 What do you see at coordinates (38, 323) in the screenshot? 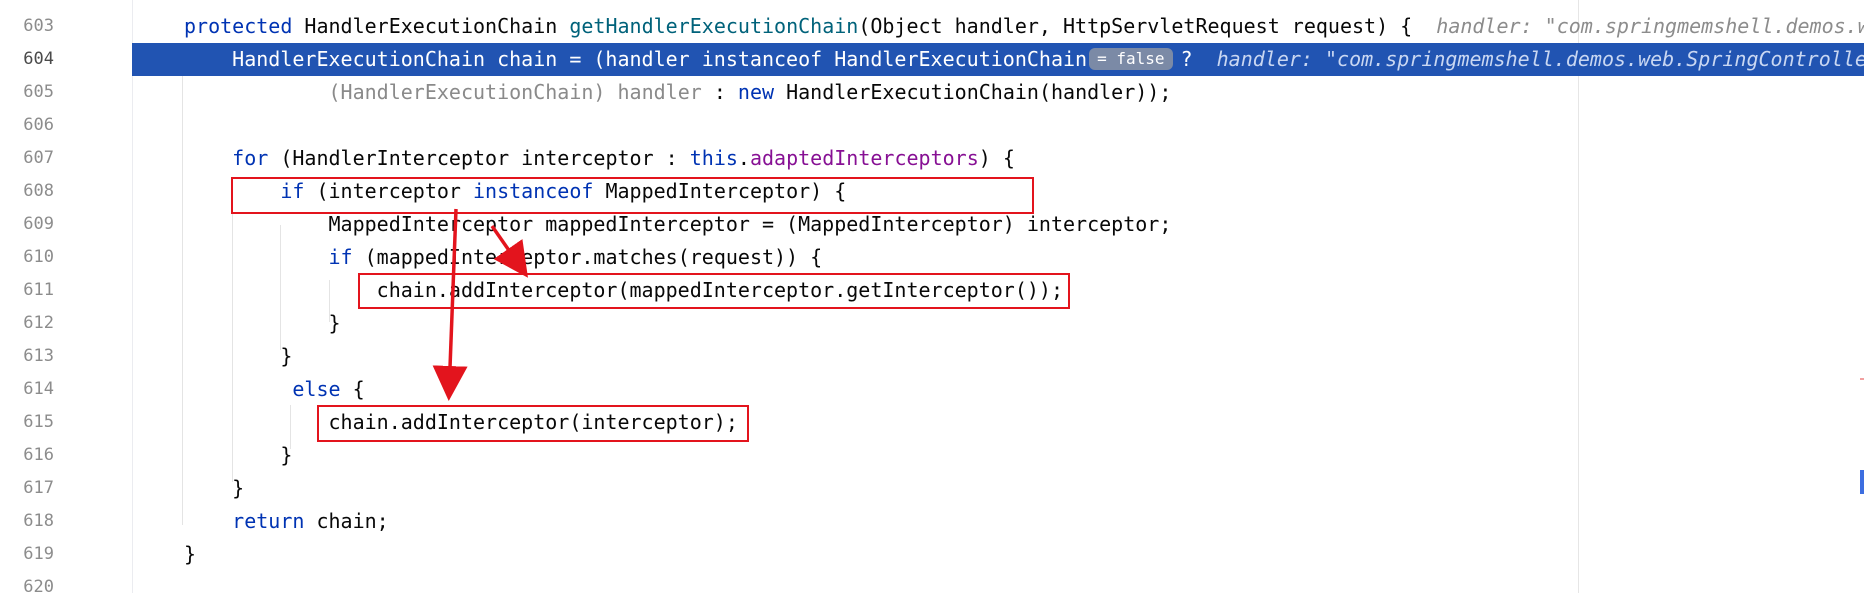
I see `line-number: 612` at bounding box center [38, 323].